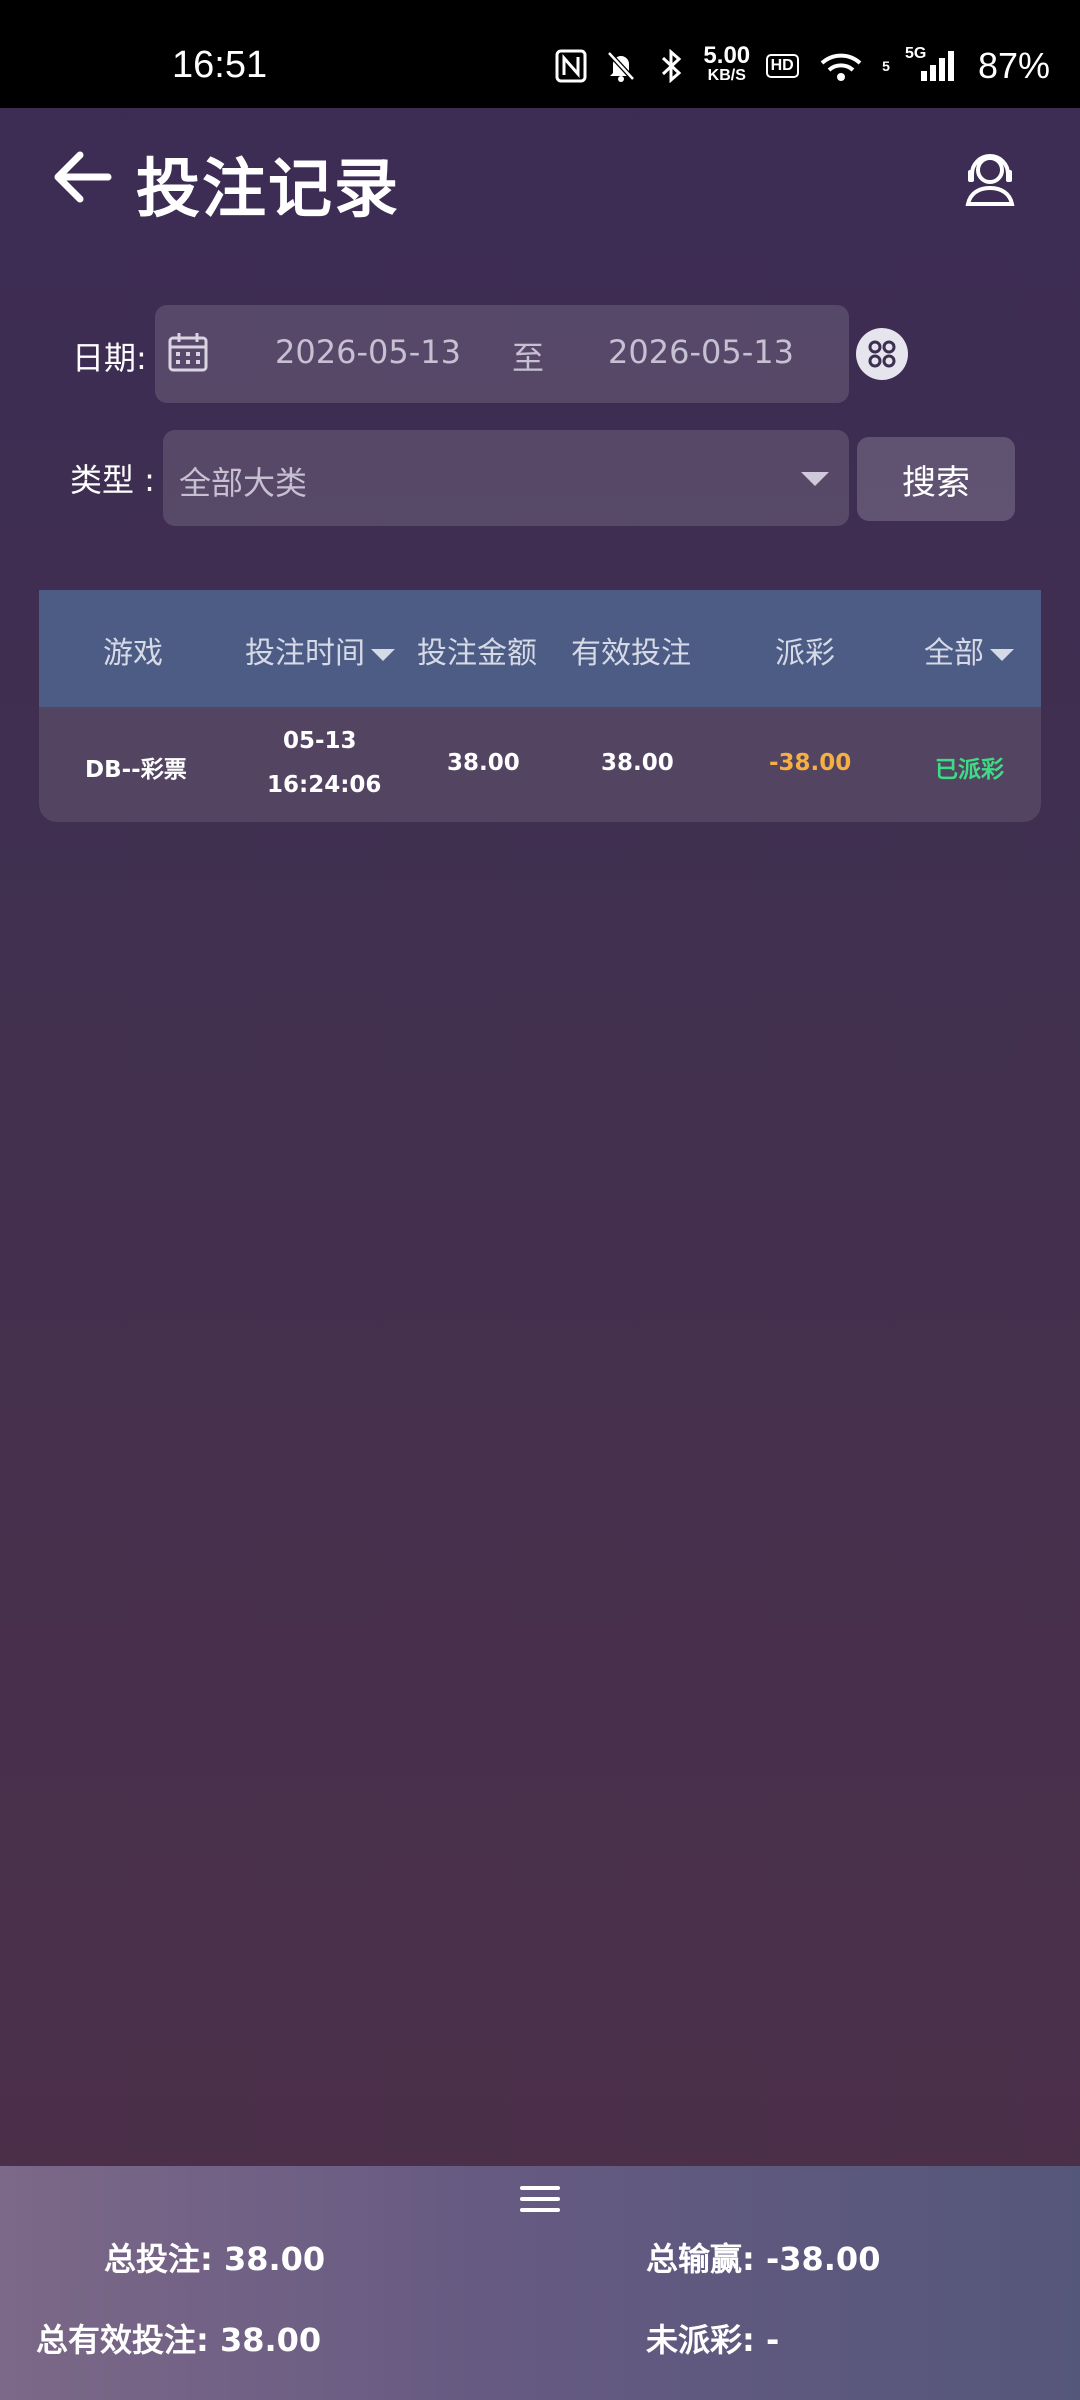 This screenshot has width=1080, height=2400. Describe the element at coordinates (763, 2259) in the screenshot. I see `total-winloss: 总输赢: -38.00` at that location.